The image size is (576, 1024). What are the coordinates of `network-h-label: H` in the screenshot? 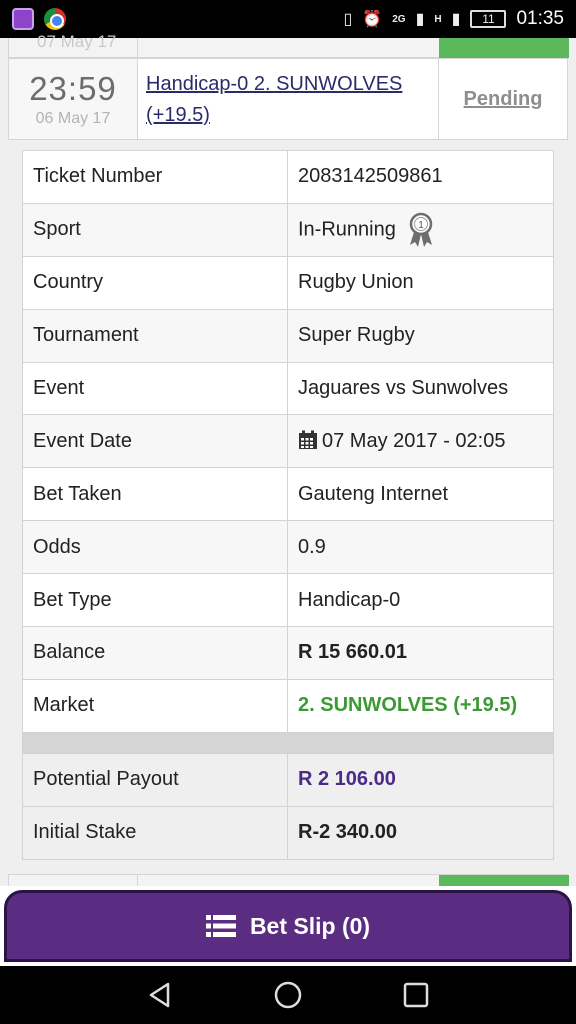 It's located at (438, 19).